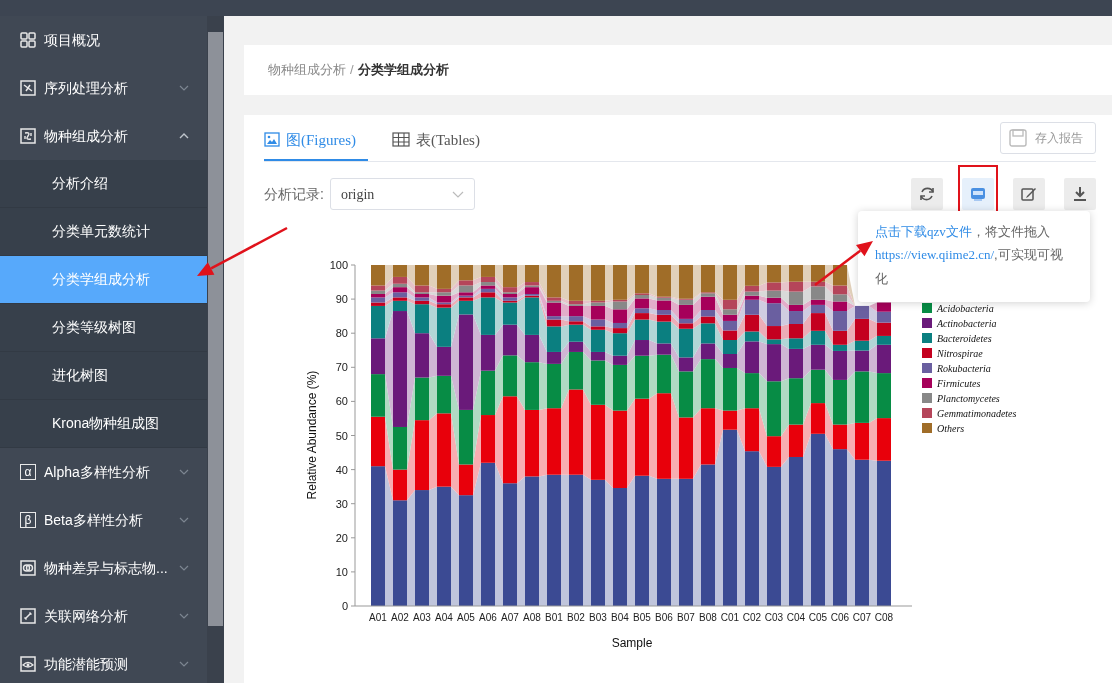 Image resolution: width=1112 pixels, height=683 pixels. I want to click on tooltip-text: 点击下载qzv文件，将文件拖入 https://view.qiime2.cn/,可实现可视化, so click(969, 255).